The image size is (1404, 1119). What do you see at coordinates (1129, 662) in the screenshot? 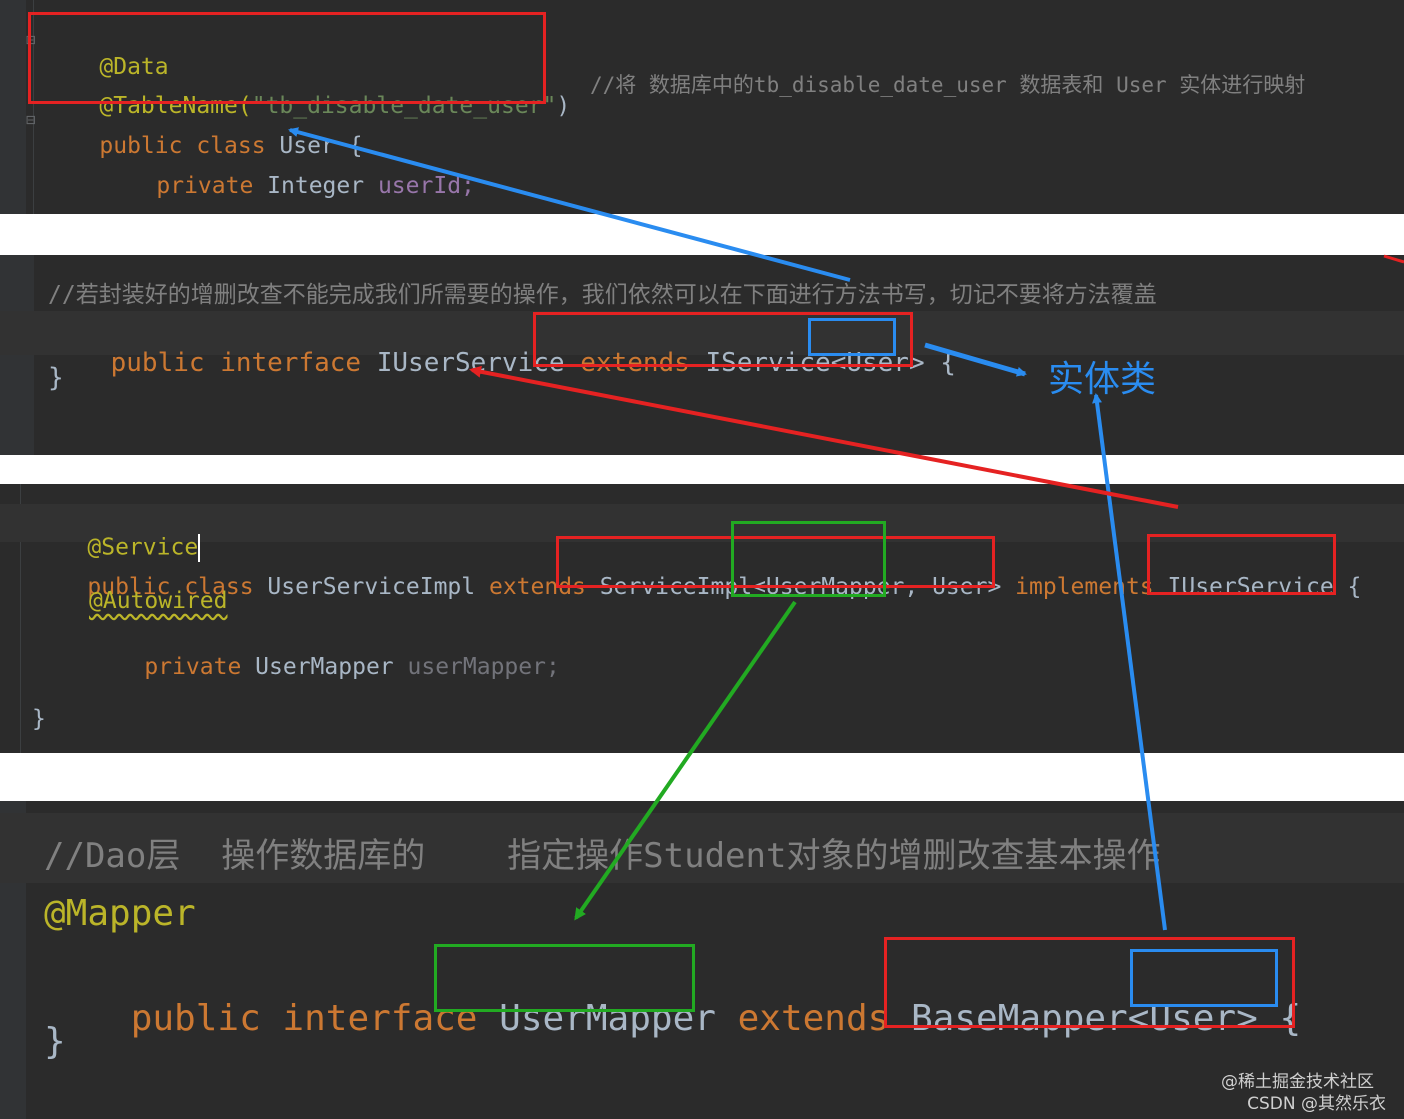
I see `arrow-blue-from-basemapper` at bounding box center [1129, 662].